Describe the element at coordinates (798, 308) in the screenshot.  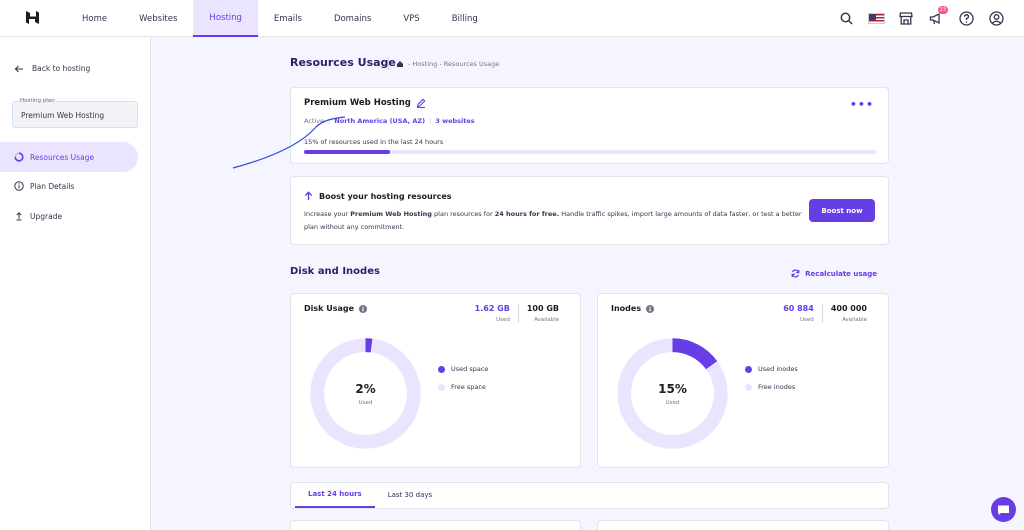
I see `inodes-used-value: 60 884` at that location.